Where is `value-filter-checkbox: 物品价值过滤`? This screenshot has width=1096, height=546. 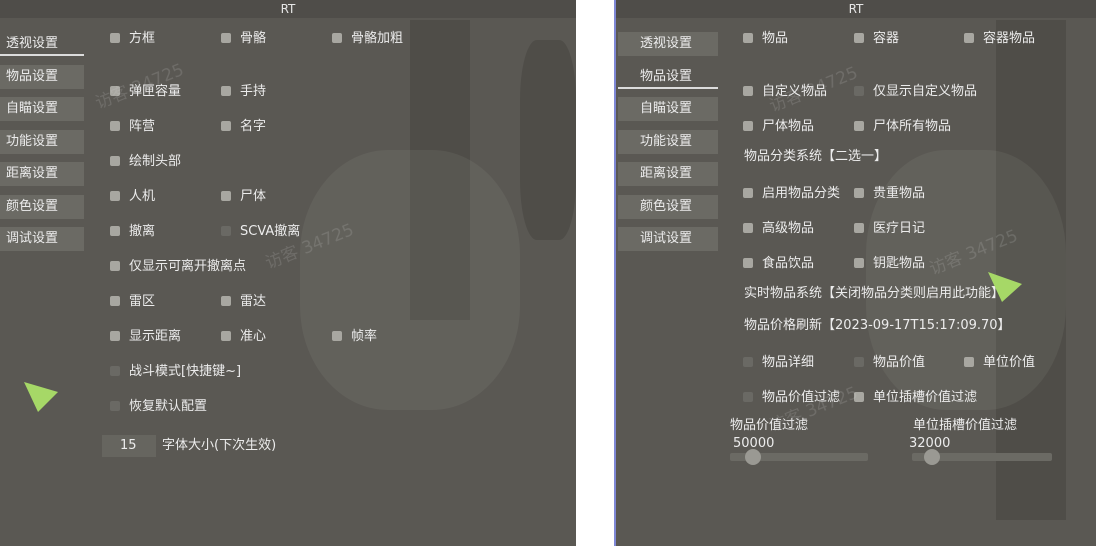
value-filter-checkbox: 物品价值过滤 is located at coordinates (791, 398).